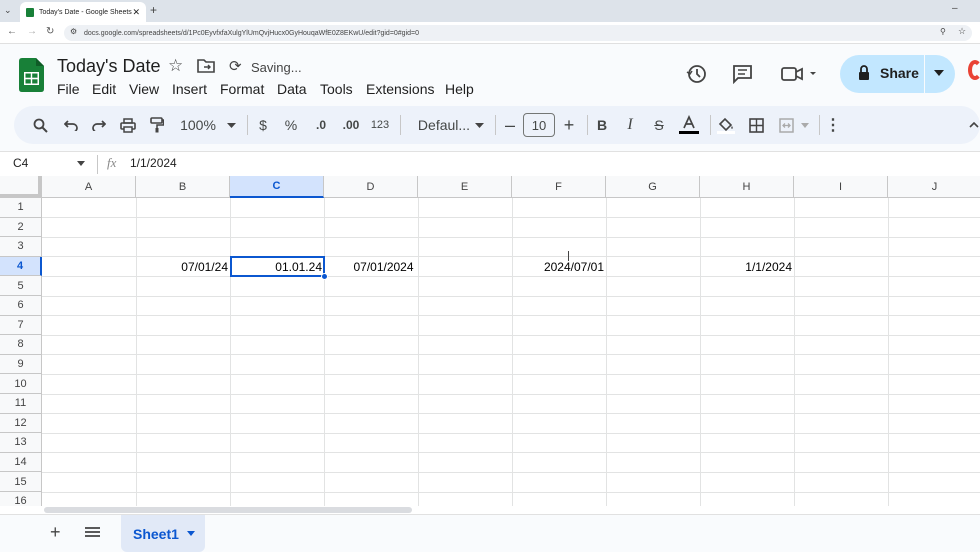  I want to click on move-folder-icon, so click(206, 65).